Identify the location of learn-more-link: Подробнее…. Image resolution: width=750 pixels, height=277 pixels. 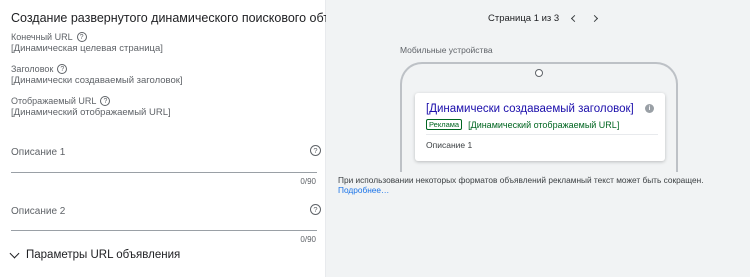
(363, 190).